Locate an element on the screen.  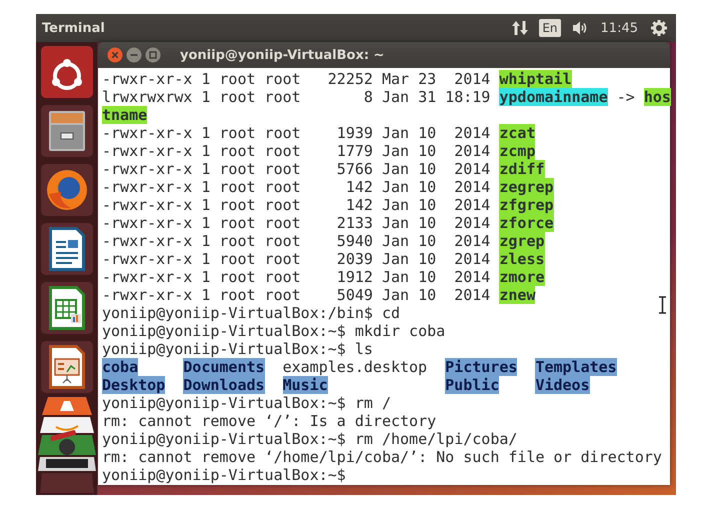
terminal-line: yoniip@yoniip-VirtualBox:~$ rm / is located at coordinates (246, 403).